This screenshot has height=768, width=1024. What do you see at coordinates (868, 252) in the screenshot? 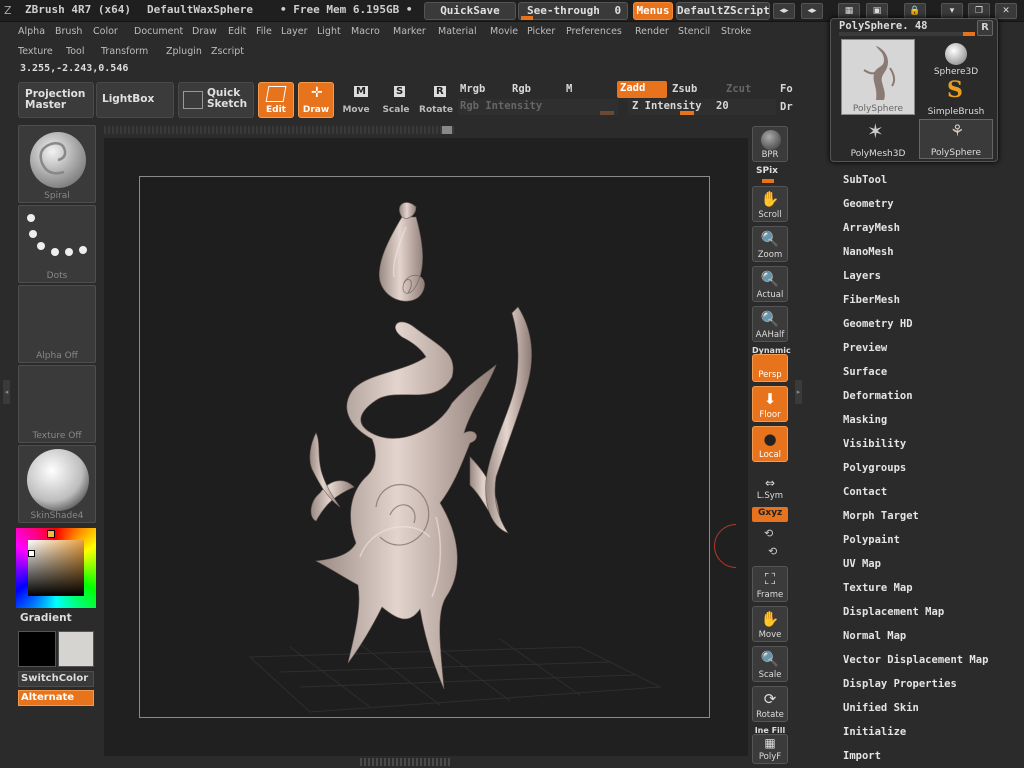
I see `subpalette-nanomesh: NanoMesh` at bounding box center [868, 252].